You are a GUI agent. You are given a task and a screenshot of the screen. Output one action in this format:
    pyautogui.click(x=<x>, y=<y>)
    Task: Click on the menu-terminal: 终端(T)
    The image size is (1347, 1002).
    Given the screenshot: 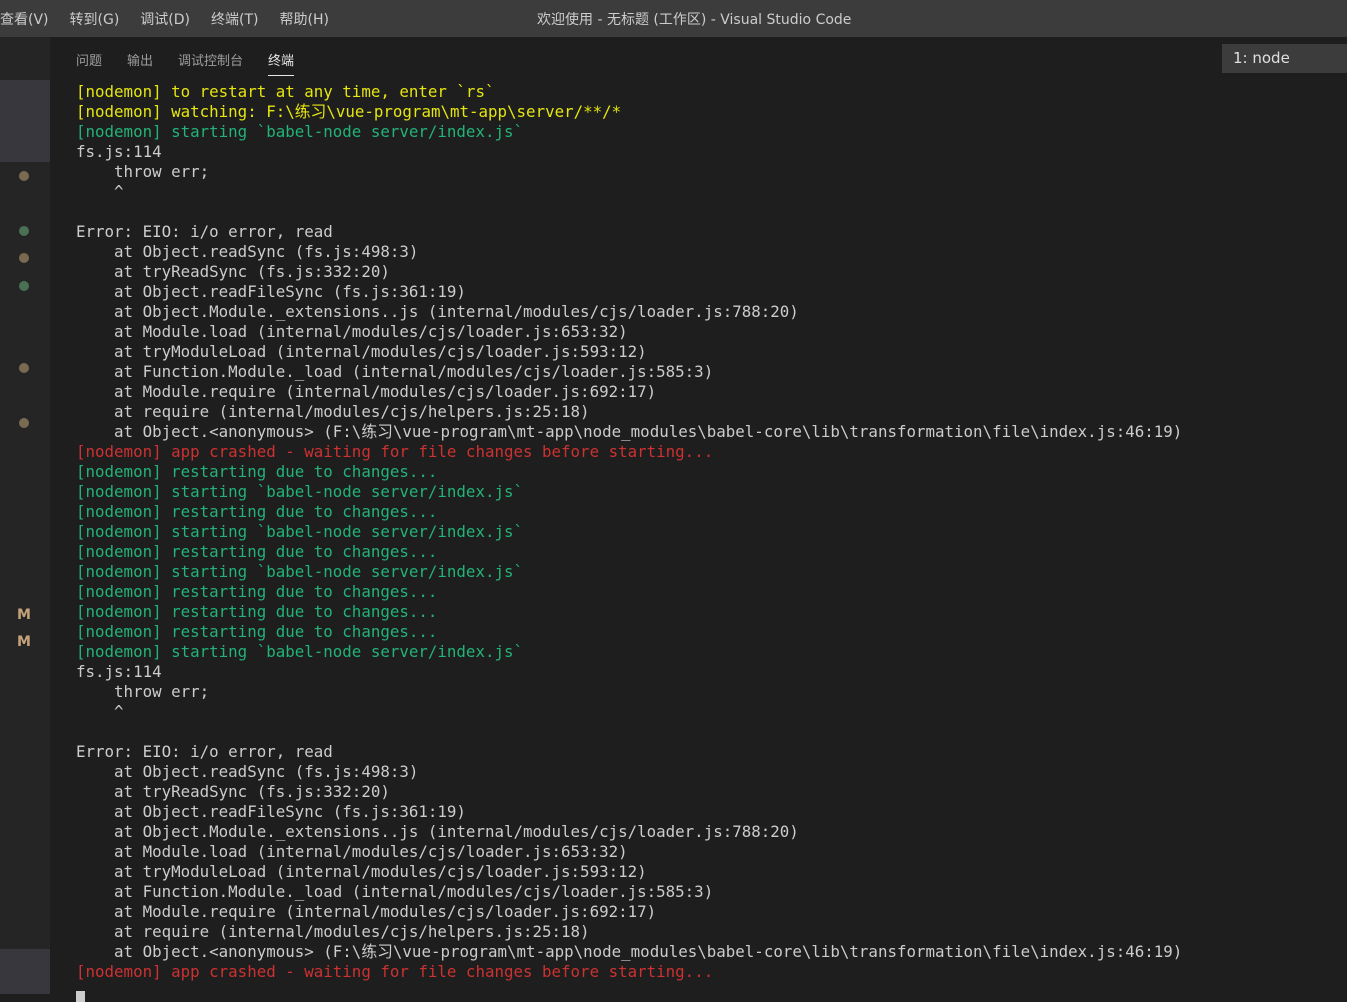 What is the action you would take?
    pyautogui.click(x=234, y=19)
    